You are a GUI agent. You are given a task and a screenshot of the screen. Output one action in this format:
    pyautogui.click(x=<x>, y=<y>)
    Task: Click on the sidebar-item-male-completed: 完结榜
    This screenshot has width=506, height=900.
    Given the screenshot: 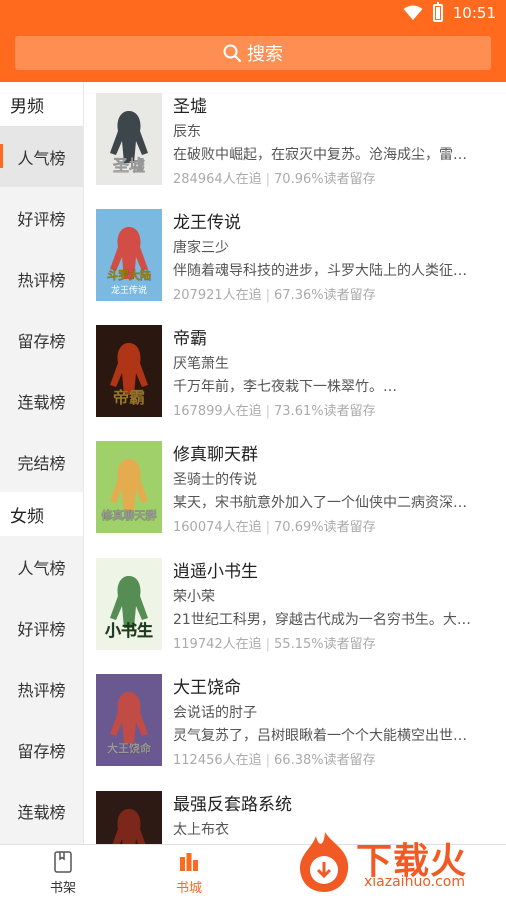 What is the action you would take?
    pyautogui.click(x=41, y=461)
    